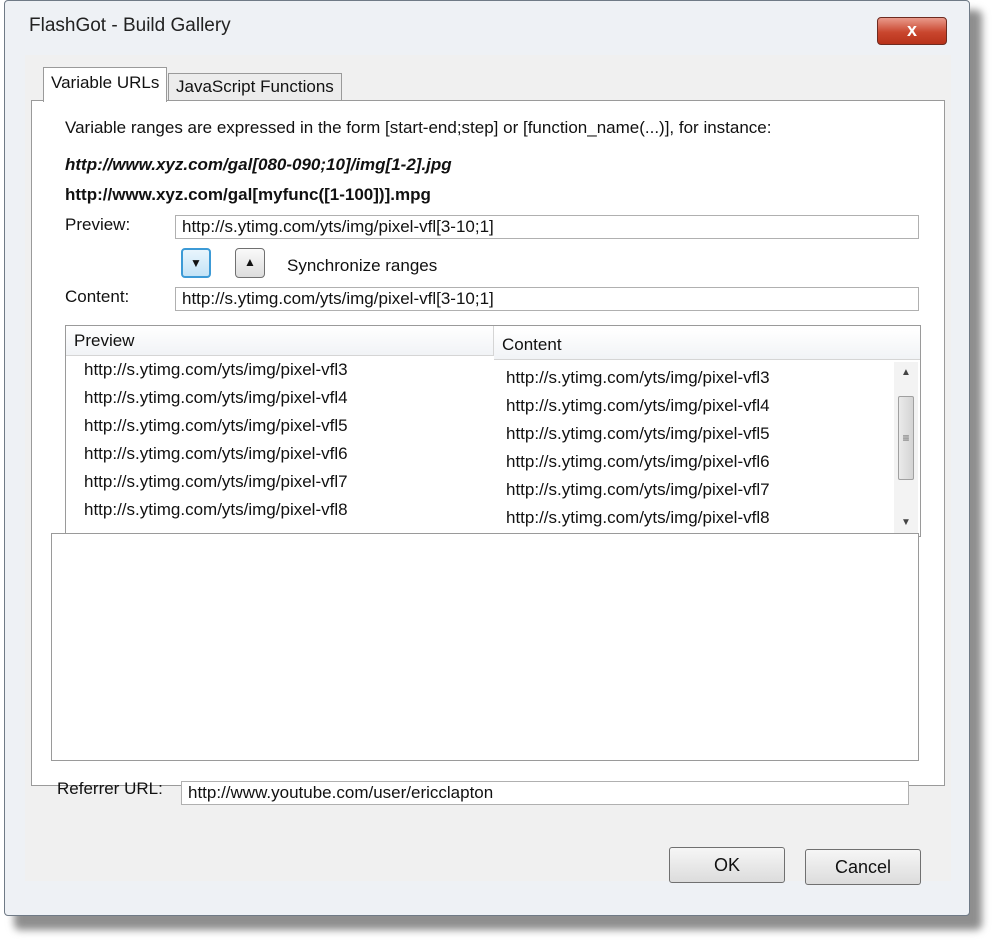 The image size is (1000, 946). I want to click on tab-javascript-functions: JavaScript Functions, so click(255, 87).